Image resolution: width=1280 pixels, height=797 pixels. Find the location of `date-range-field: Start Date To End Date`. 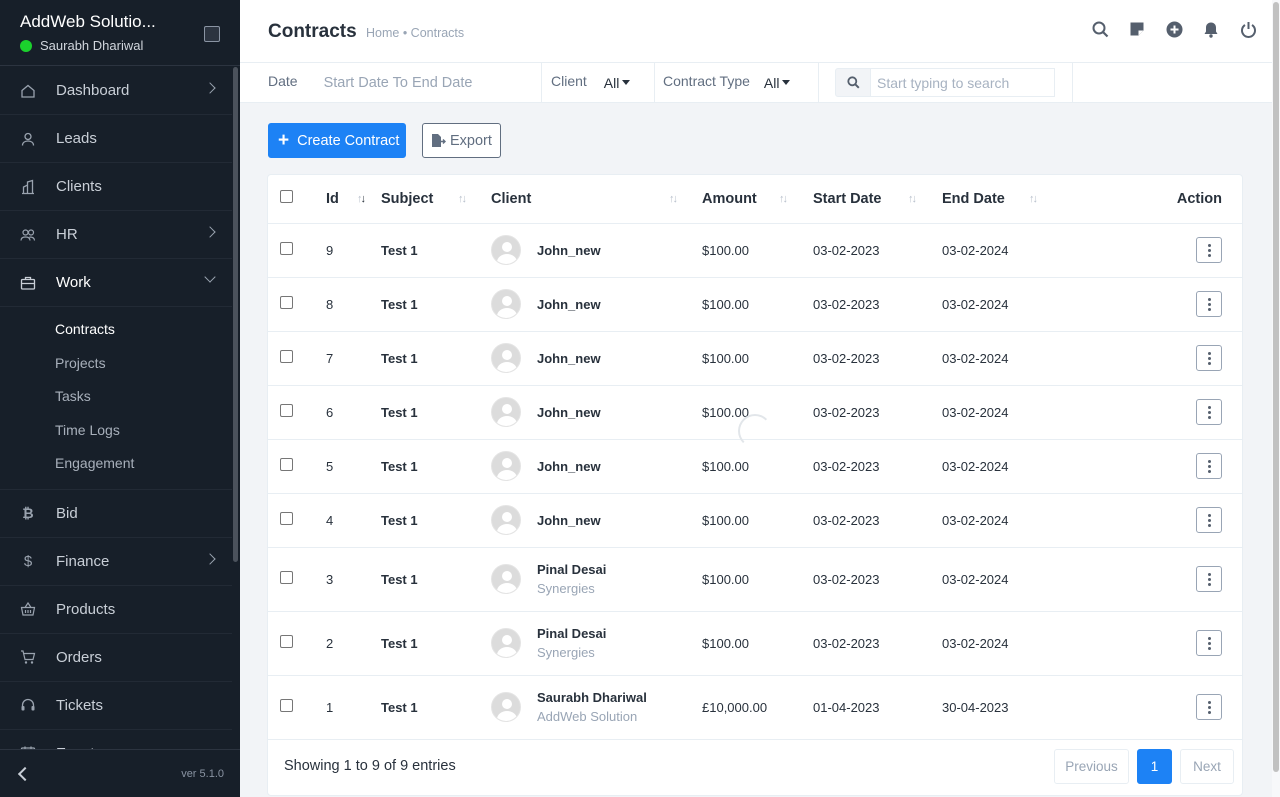

date-range-field: Start Date To End Date is located at coordinates (398, 83).